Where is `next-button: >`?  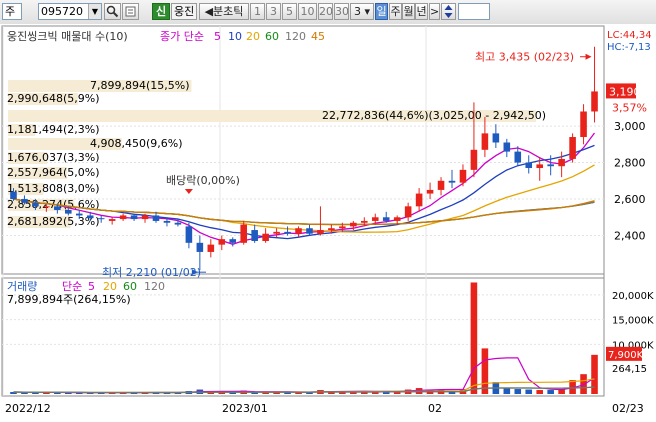
next-button: > is located at coordinates (434, 11).